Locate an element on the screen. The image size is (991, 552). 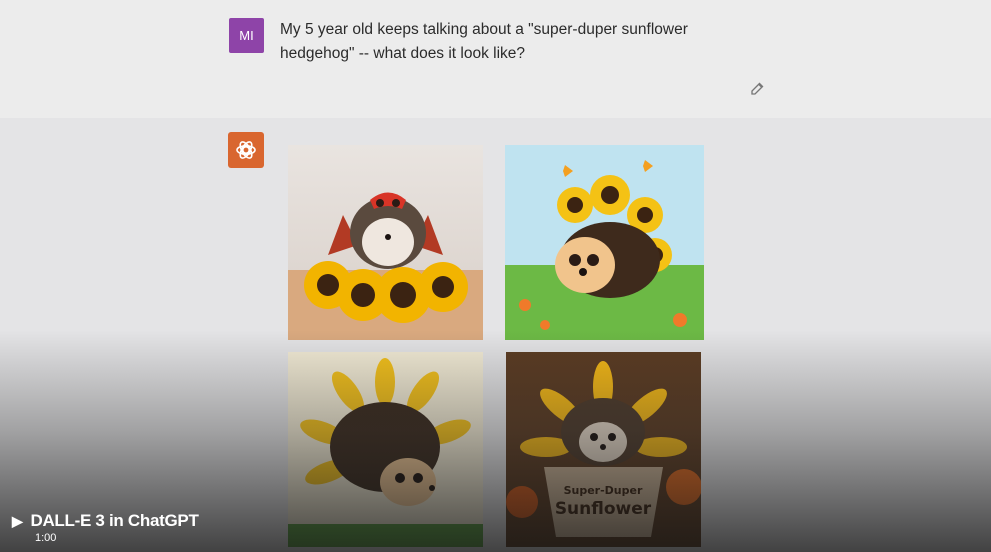
pot-label-line1: Super-Duper is located at coordinates (603, 490).